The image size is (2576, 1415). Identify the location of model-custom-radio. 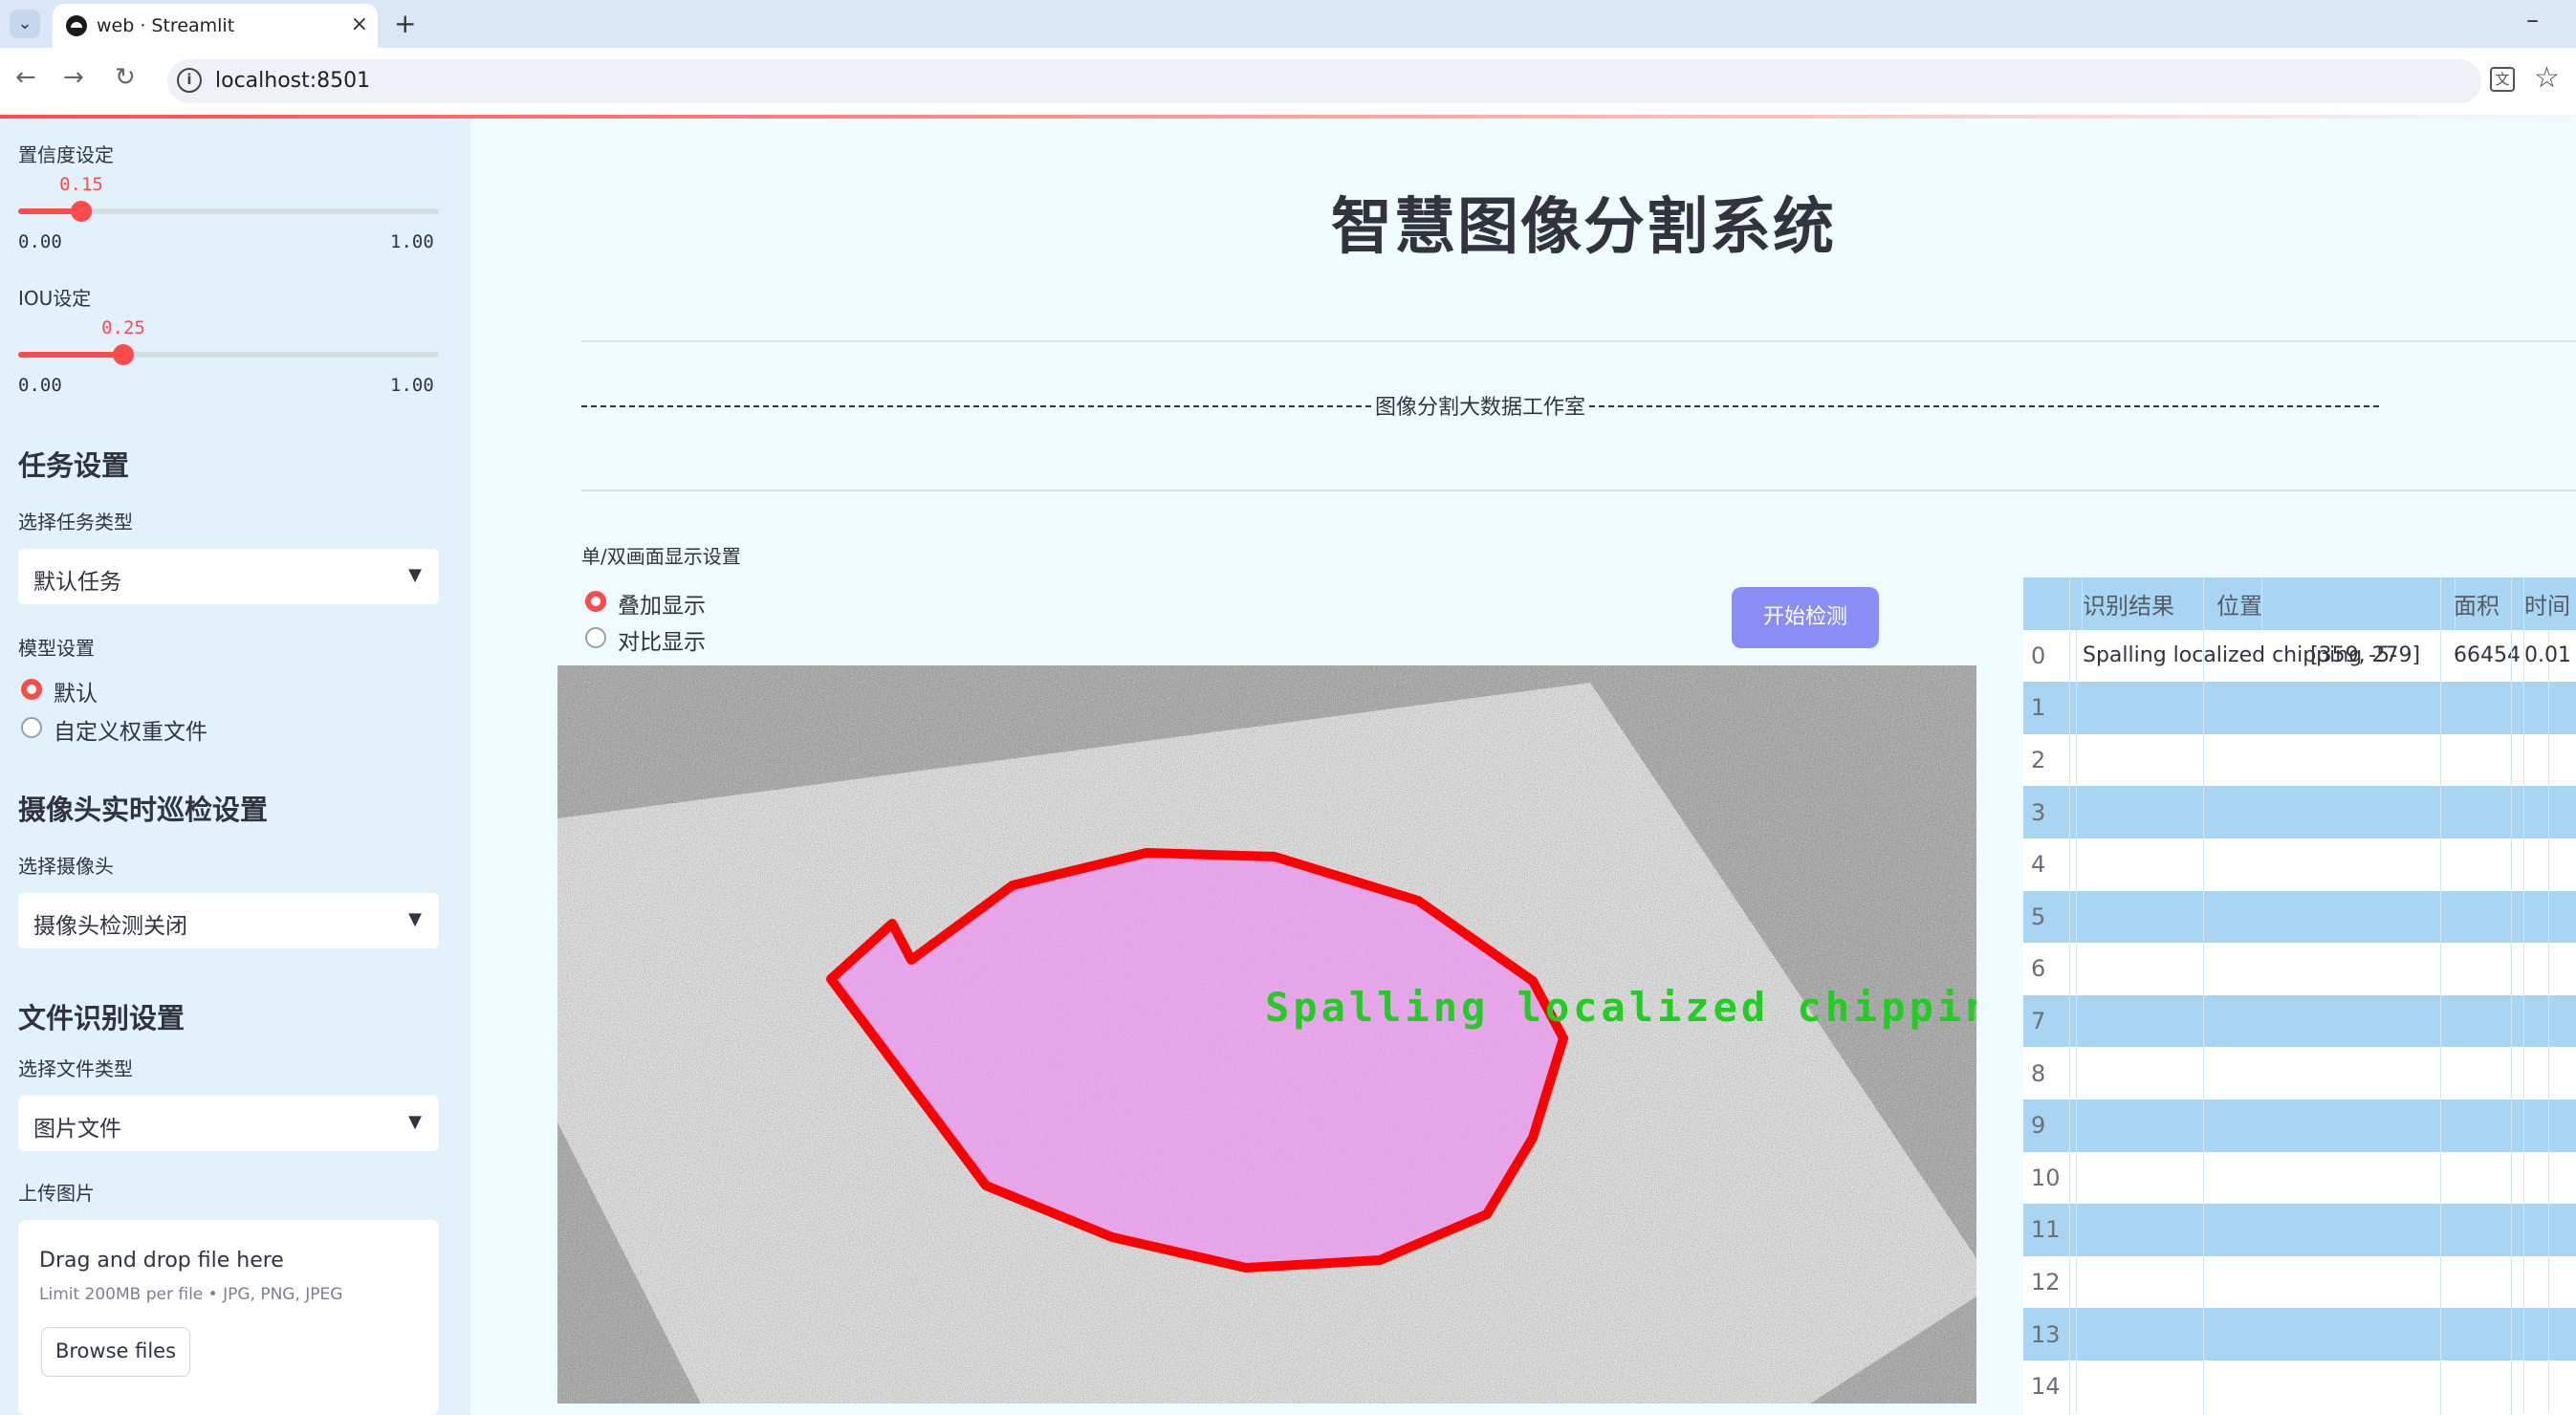
(31, 727).